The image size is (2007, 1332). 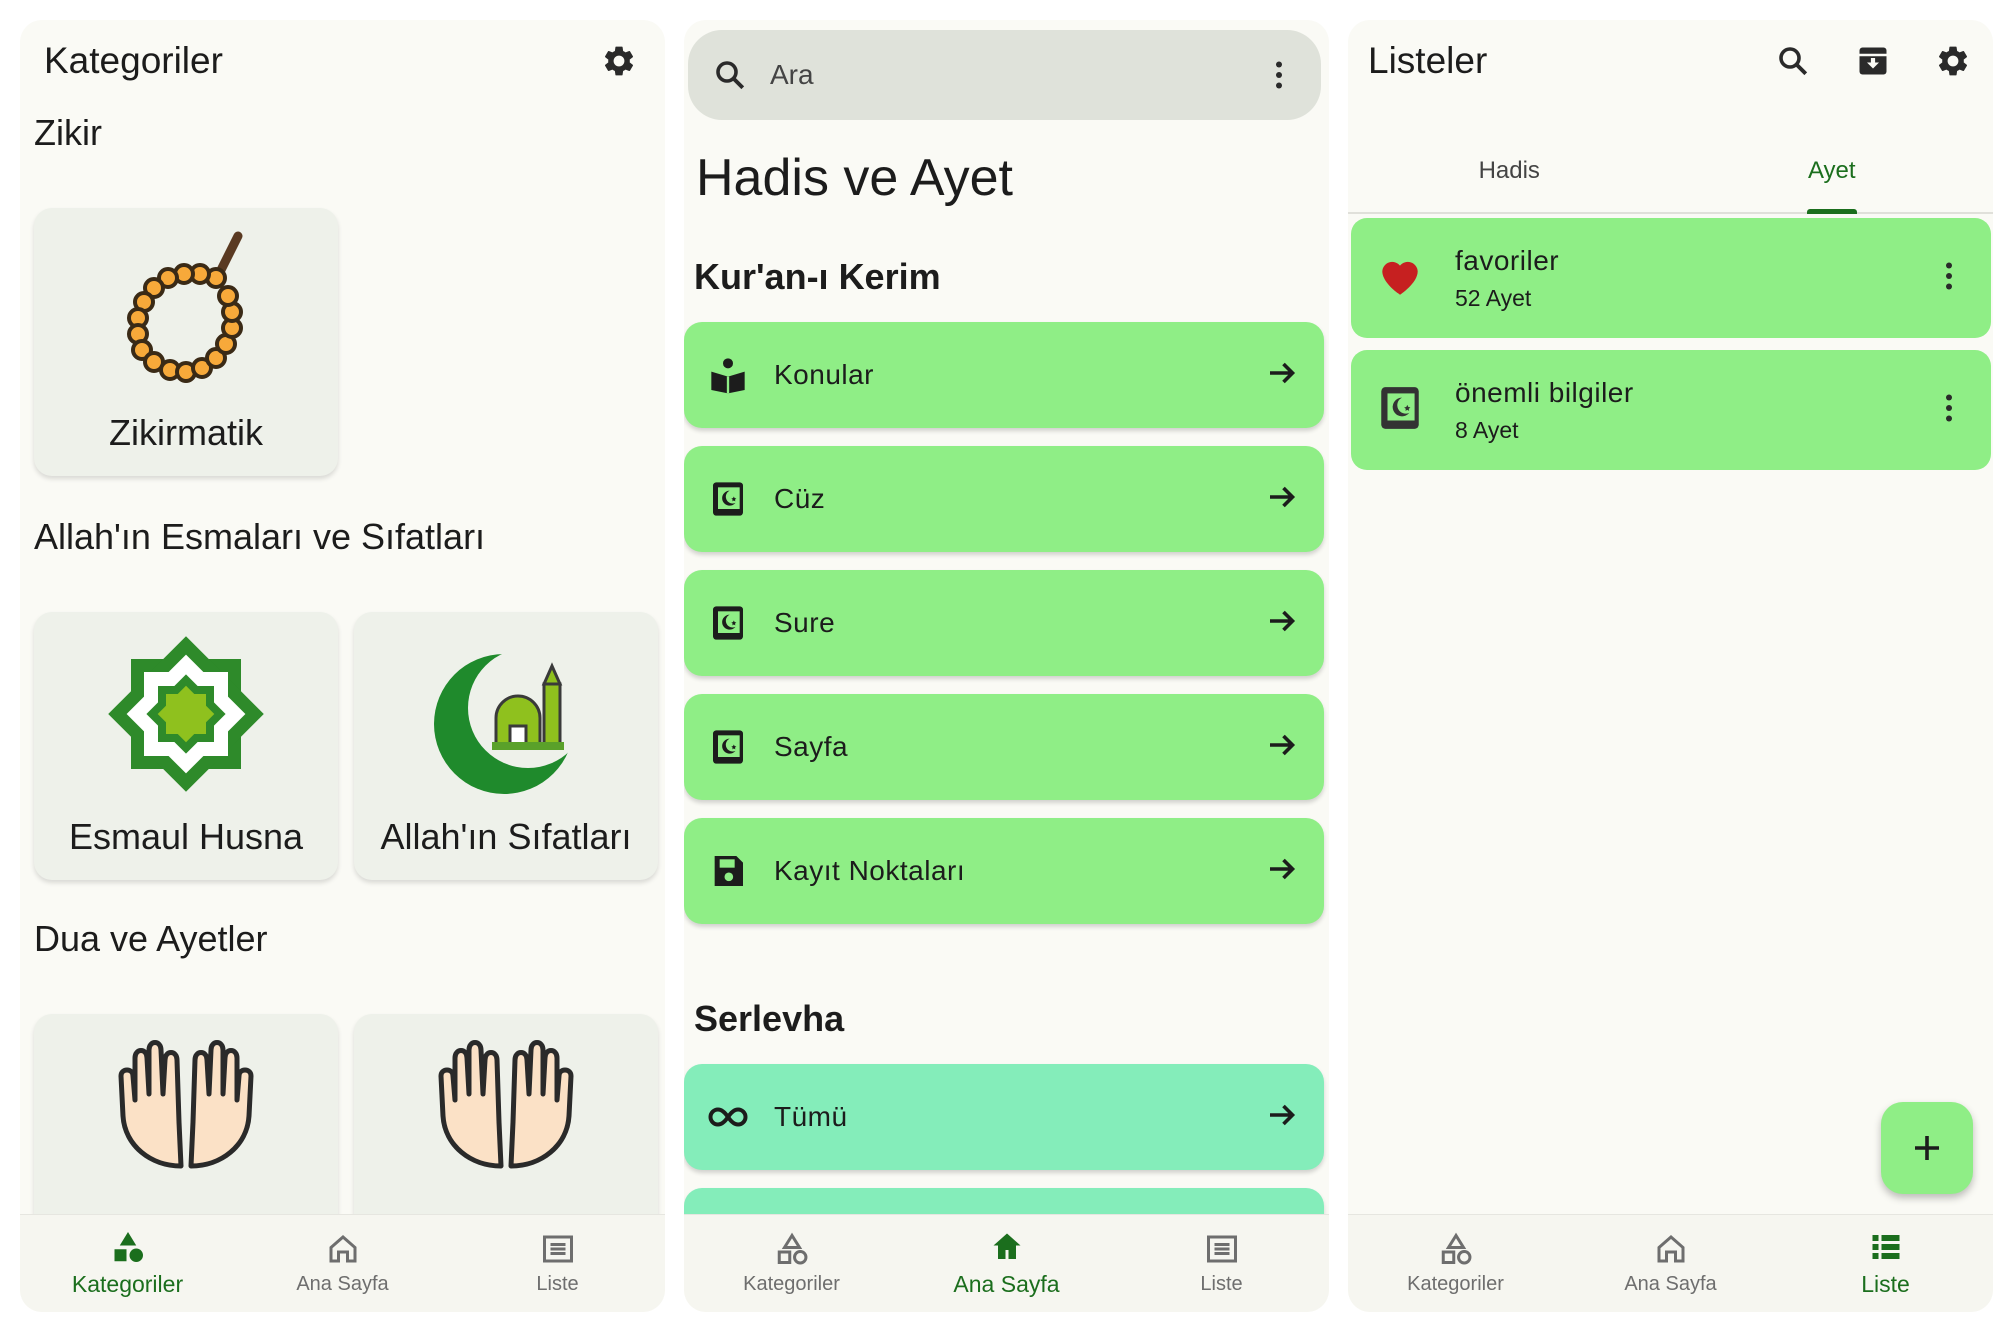 I want to click on tab-hadis: Hadis, so click(x=1509, y=171).